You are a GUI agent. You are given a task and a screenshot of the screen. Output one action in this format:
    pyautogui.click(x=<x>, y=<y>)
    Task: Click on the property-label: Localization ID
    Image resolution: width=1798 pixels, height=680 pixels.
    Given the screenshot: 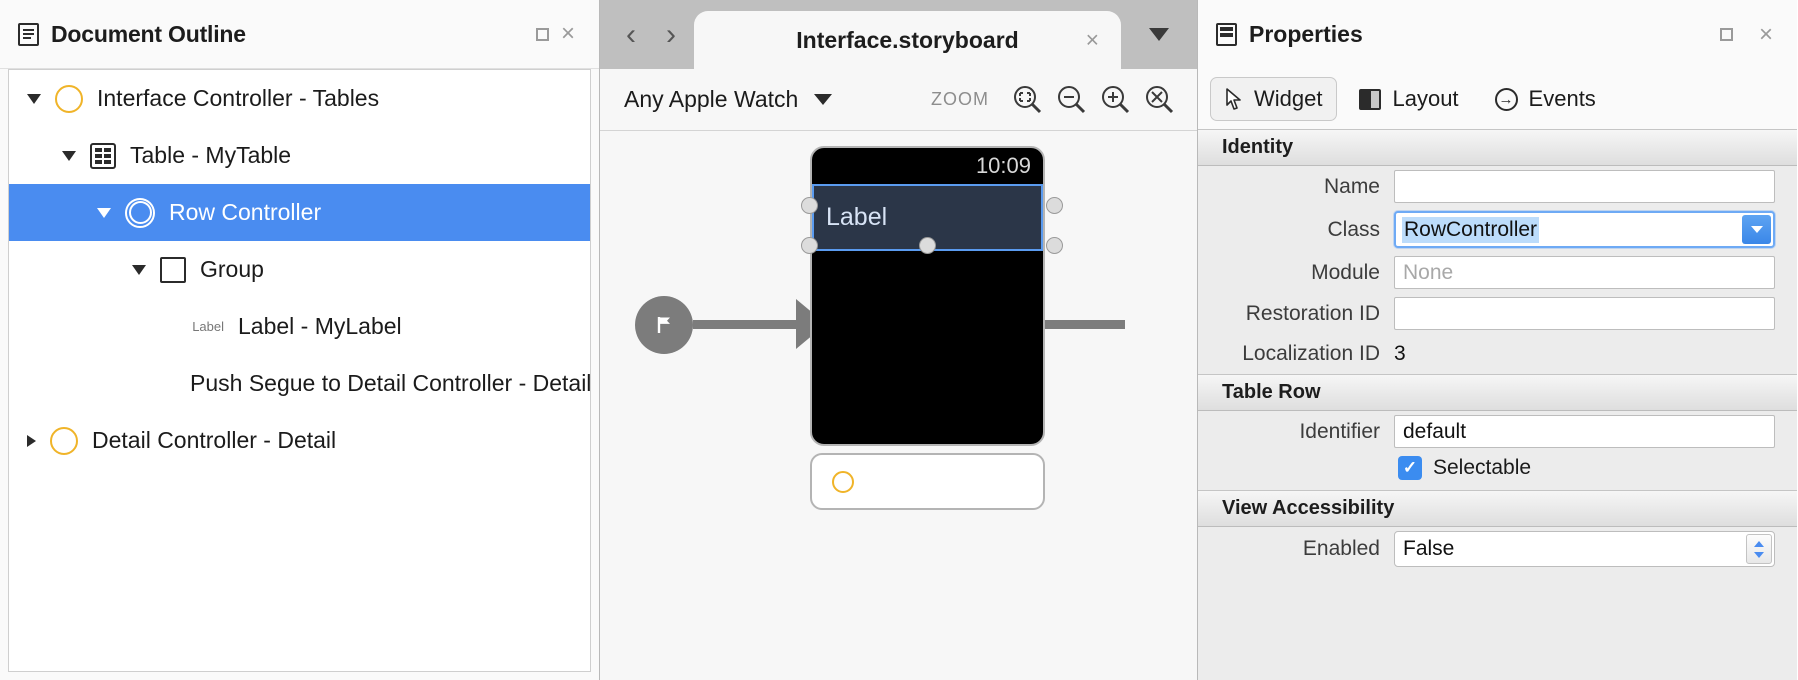 What is the action you would take?
    pyautogui.click(x=1311, y=353)
    